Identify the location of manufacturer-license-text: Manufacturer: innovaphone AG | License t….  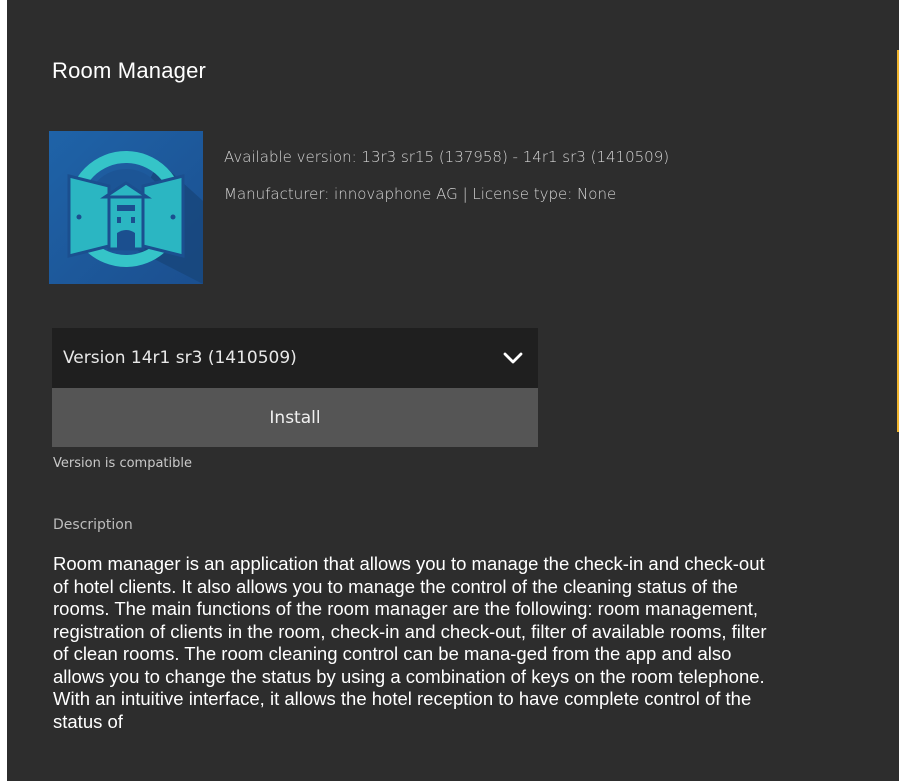
(420, 194).